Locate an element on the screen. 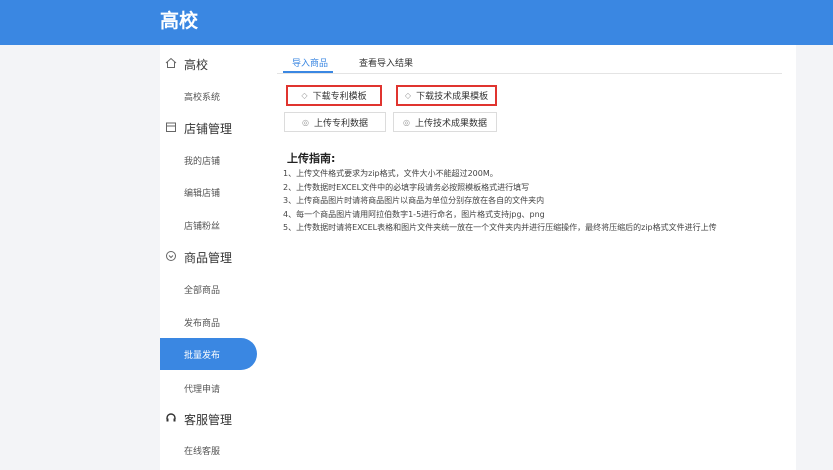 The width and height of the screenshot is (833, 470). sidebar-item-label: 发布商品 is located at coordinates (202, 323).